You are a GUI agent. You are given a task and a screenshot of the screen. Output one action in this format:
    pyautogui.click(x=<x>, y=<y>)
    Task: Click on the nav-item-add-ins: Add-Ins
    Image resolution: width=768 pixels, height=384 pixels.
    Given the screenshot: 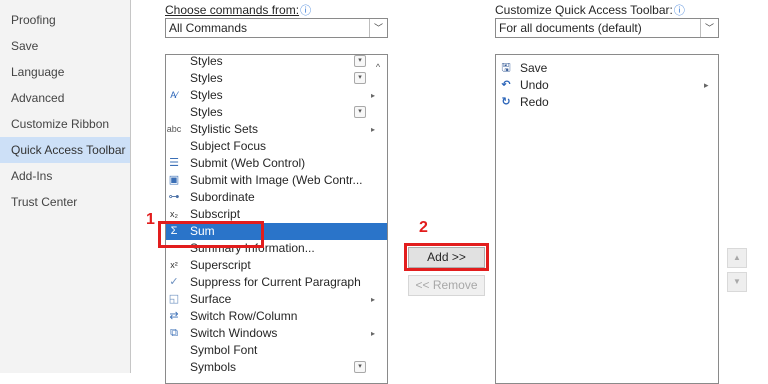 What is the action you would take?
    pyautogui.click(x=65, y=176)
    